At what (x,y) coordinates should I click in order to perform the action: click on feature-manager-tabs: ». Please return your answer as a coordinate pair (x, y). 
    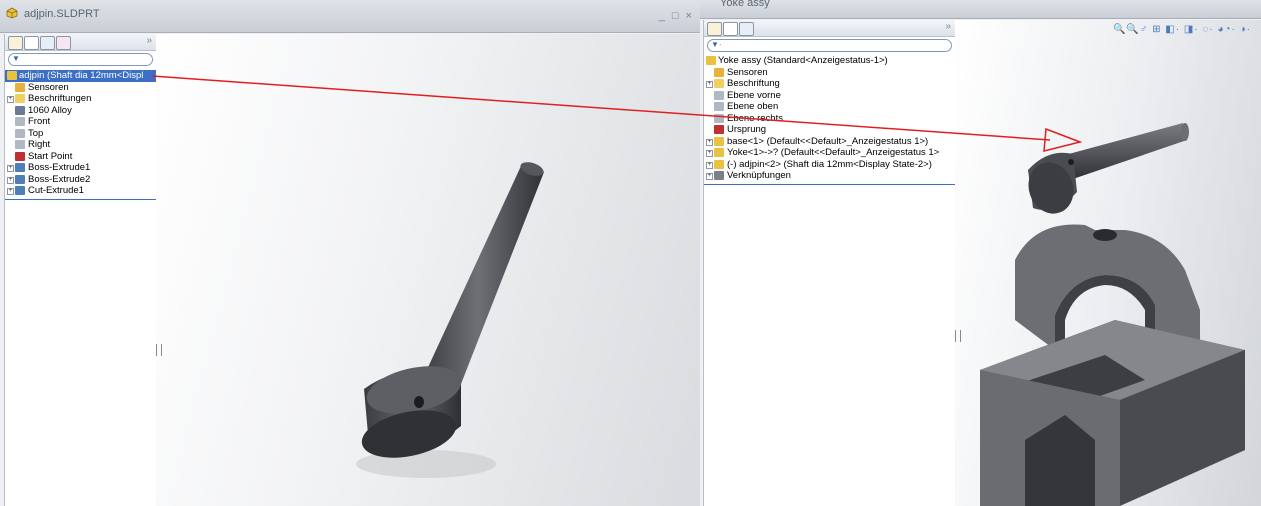
    Looking at the image, I should click on (80, 42).